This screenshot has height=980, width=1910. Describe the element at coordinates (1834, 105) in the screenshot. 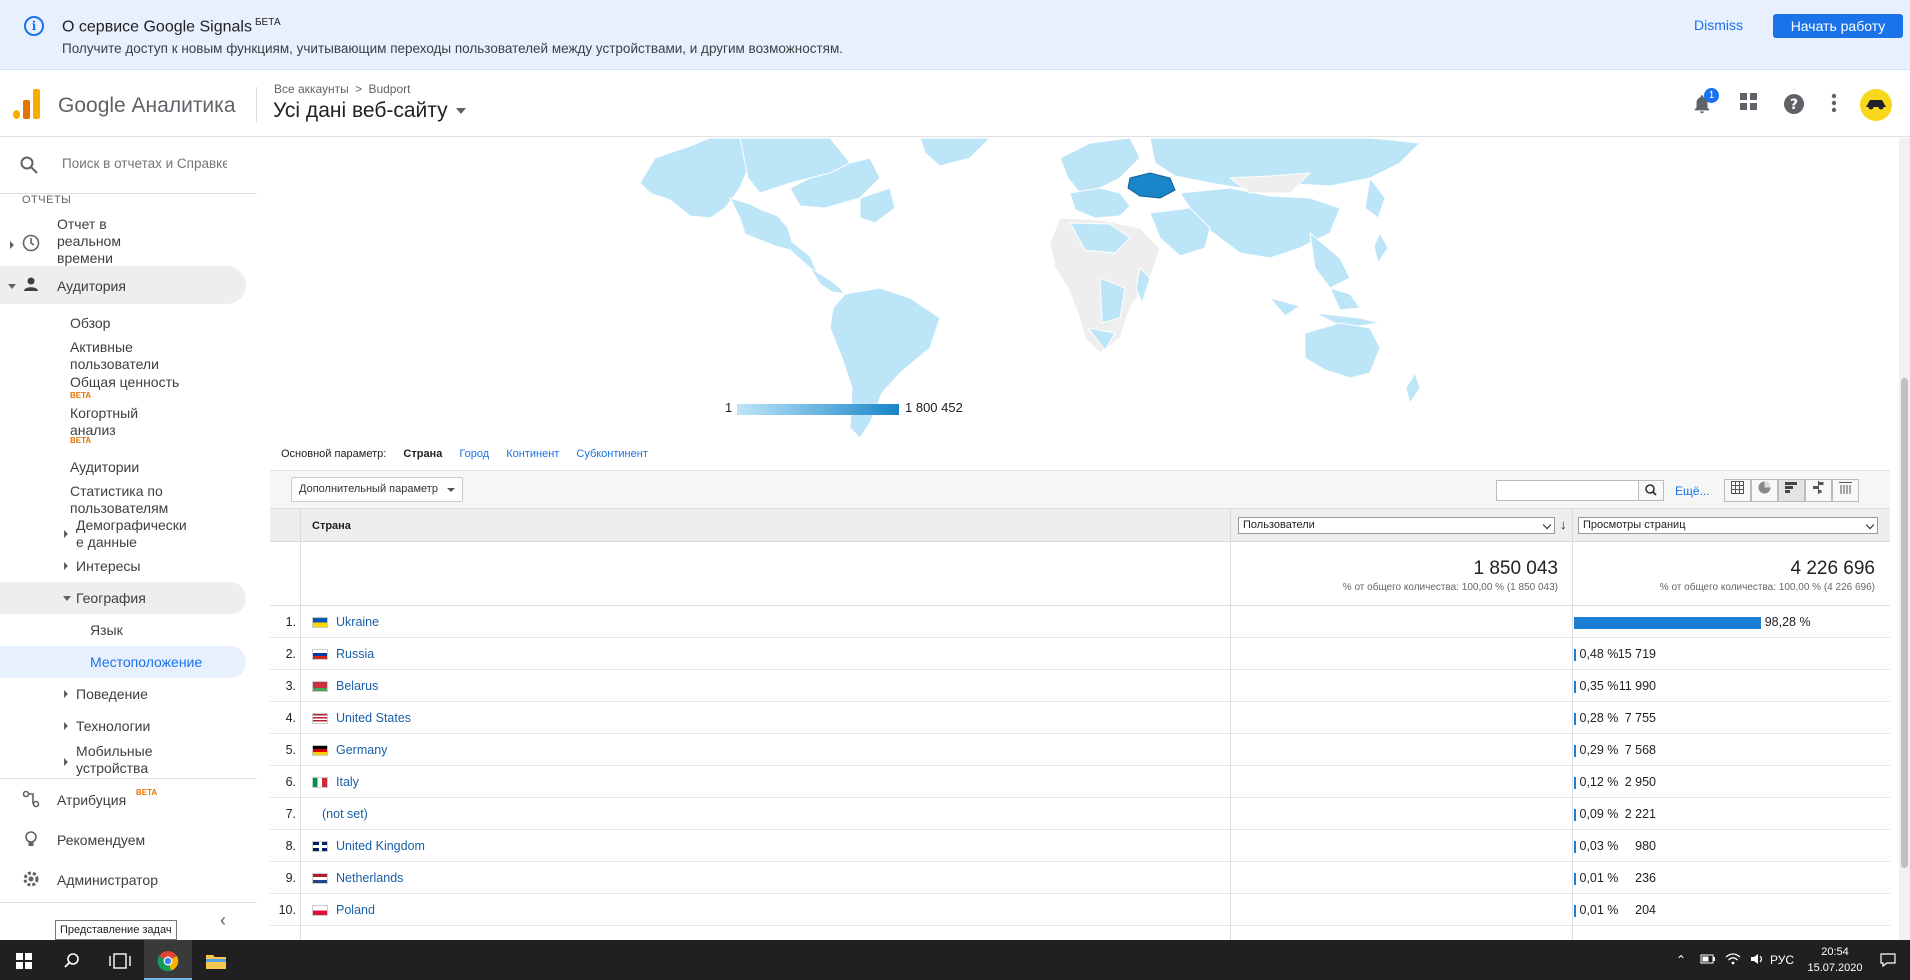

I see `more-vert-icon` at that location.